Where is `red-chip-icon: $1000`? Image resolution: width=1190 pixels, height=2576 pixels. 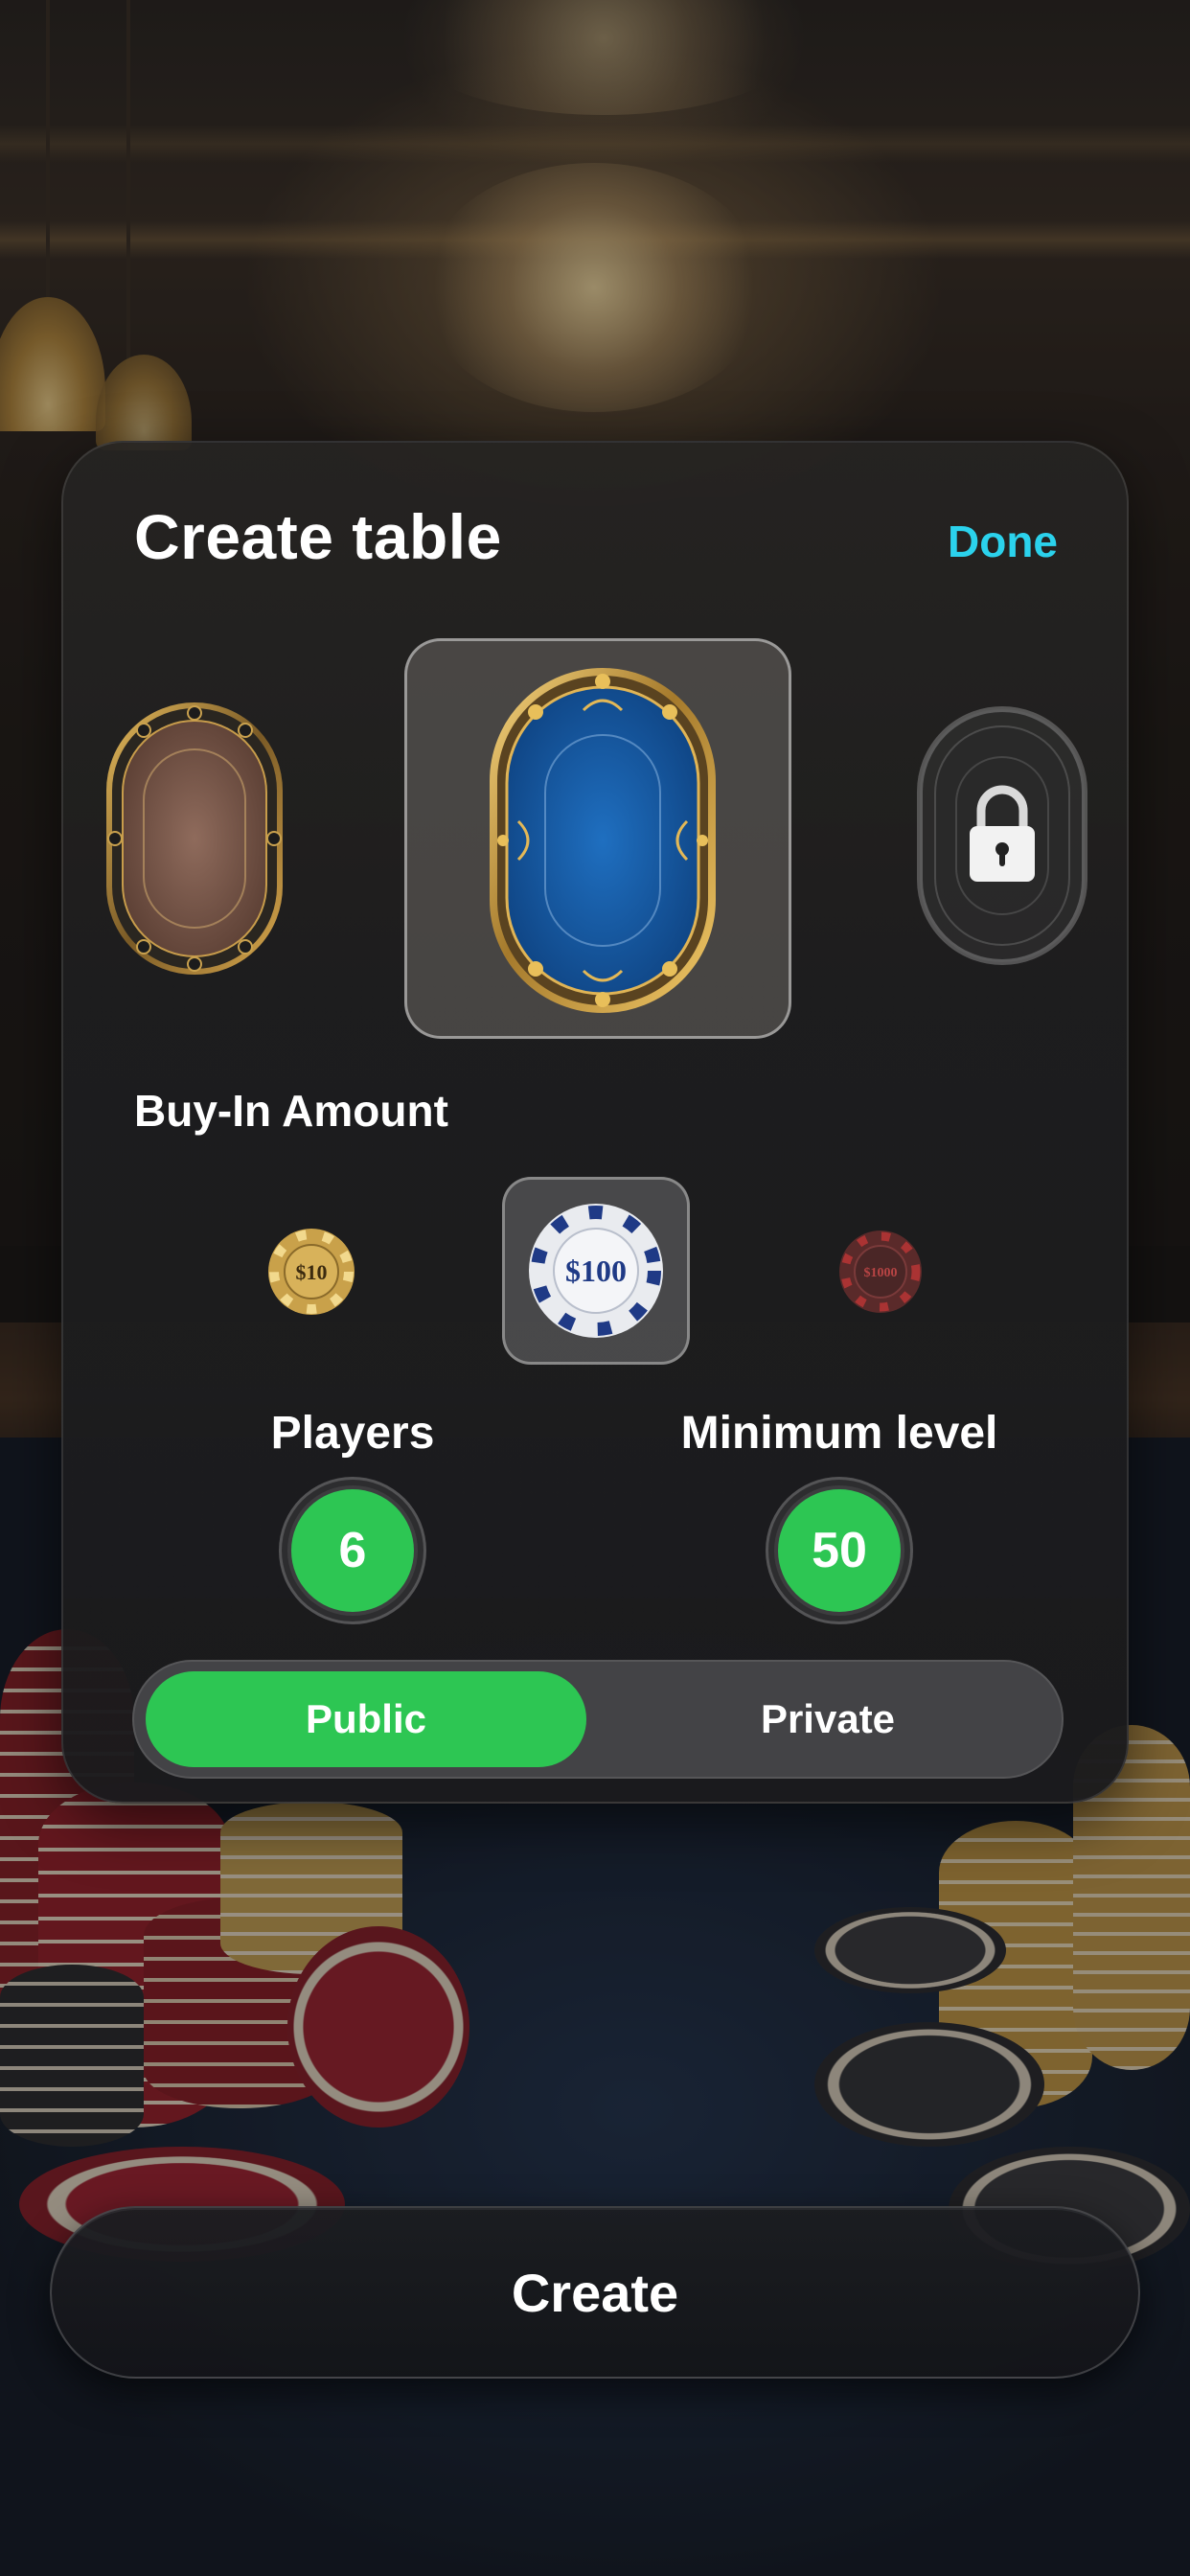 red-chip-icon: $1000 is located at coordinates (881, 1272).